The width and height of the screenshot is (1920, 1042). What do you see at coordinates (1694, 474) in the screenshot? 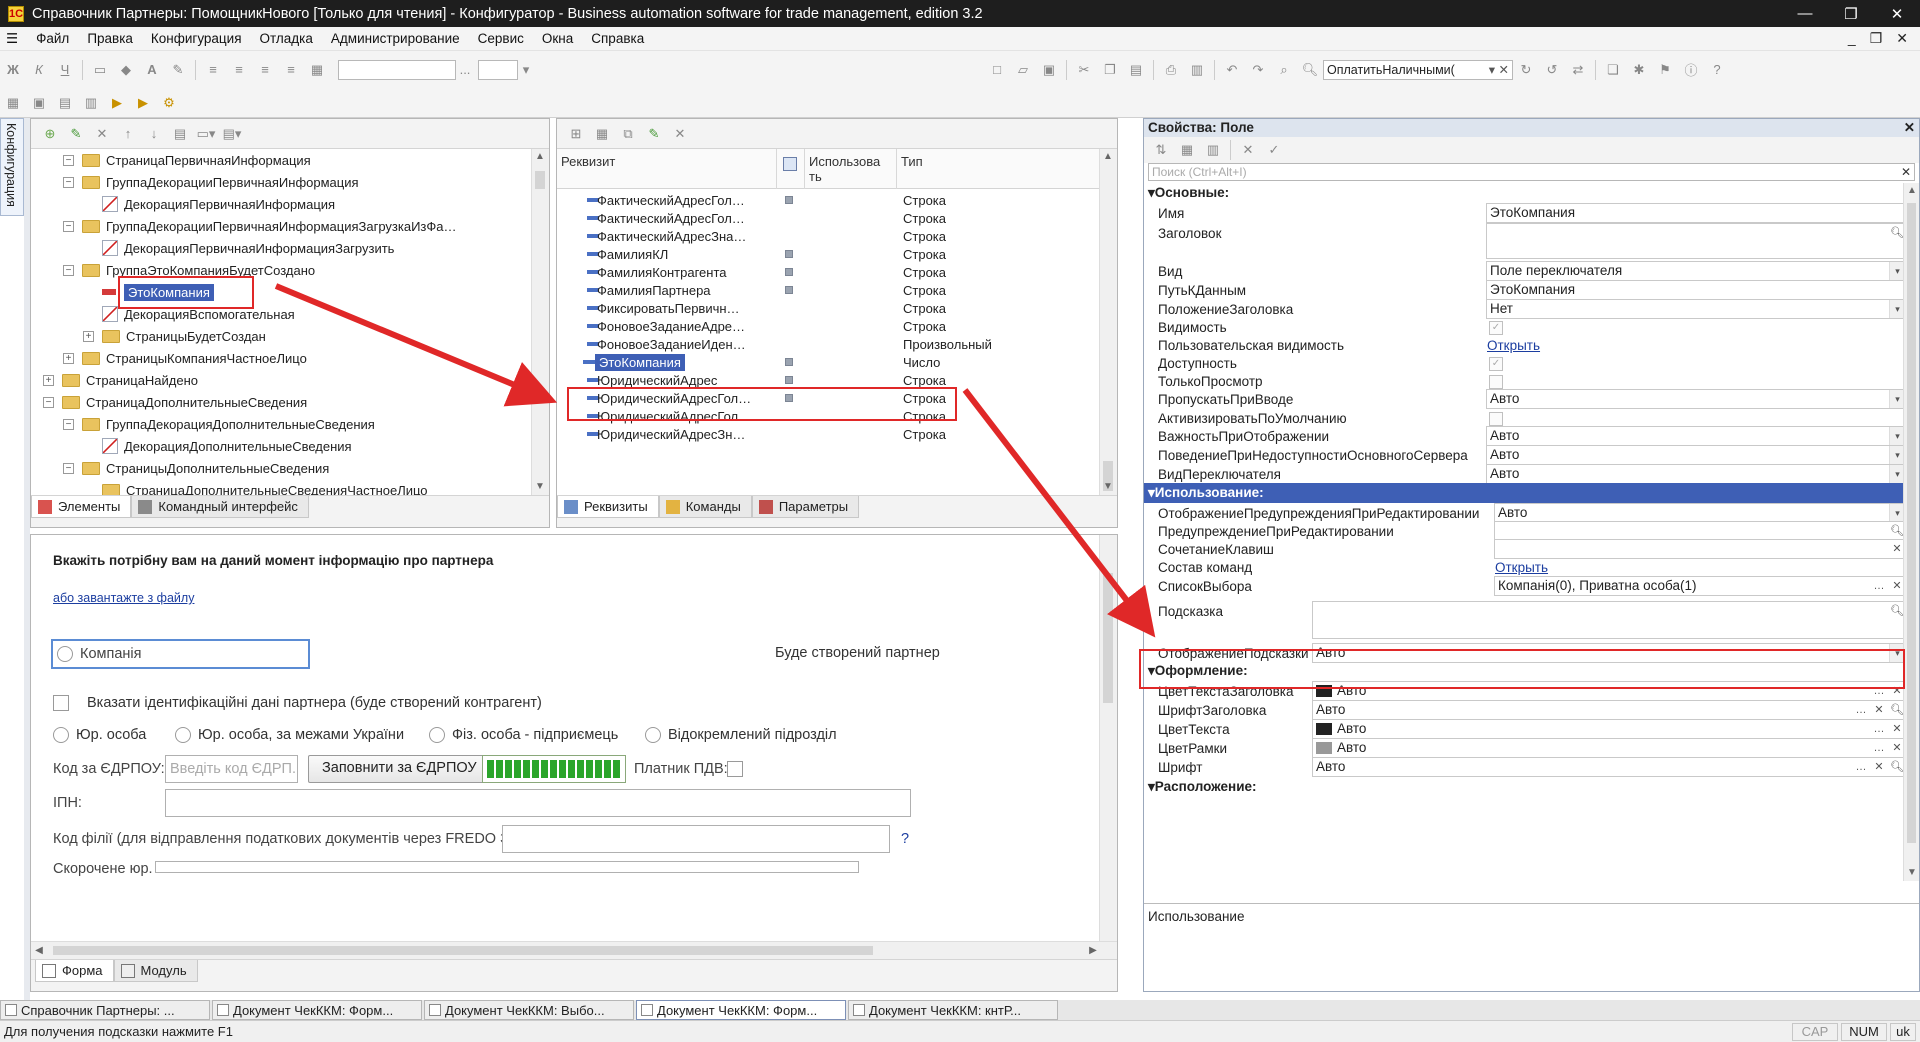
I see `prop-switch-kind-value: Авто ▾` at bounding box center [1694, 474].